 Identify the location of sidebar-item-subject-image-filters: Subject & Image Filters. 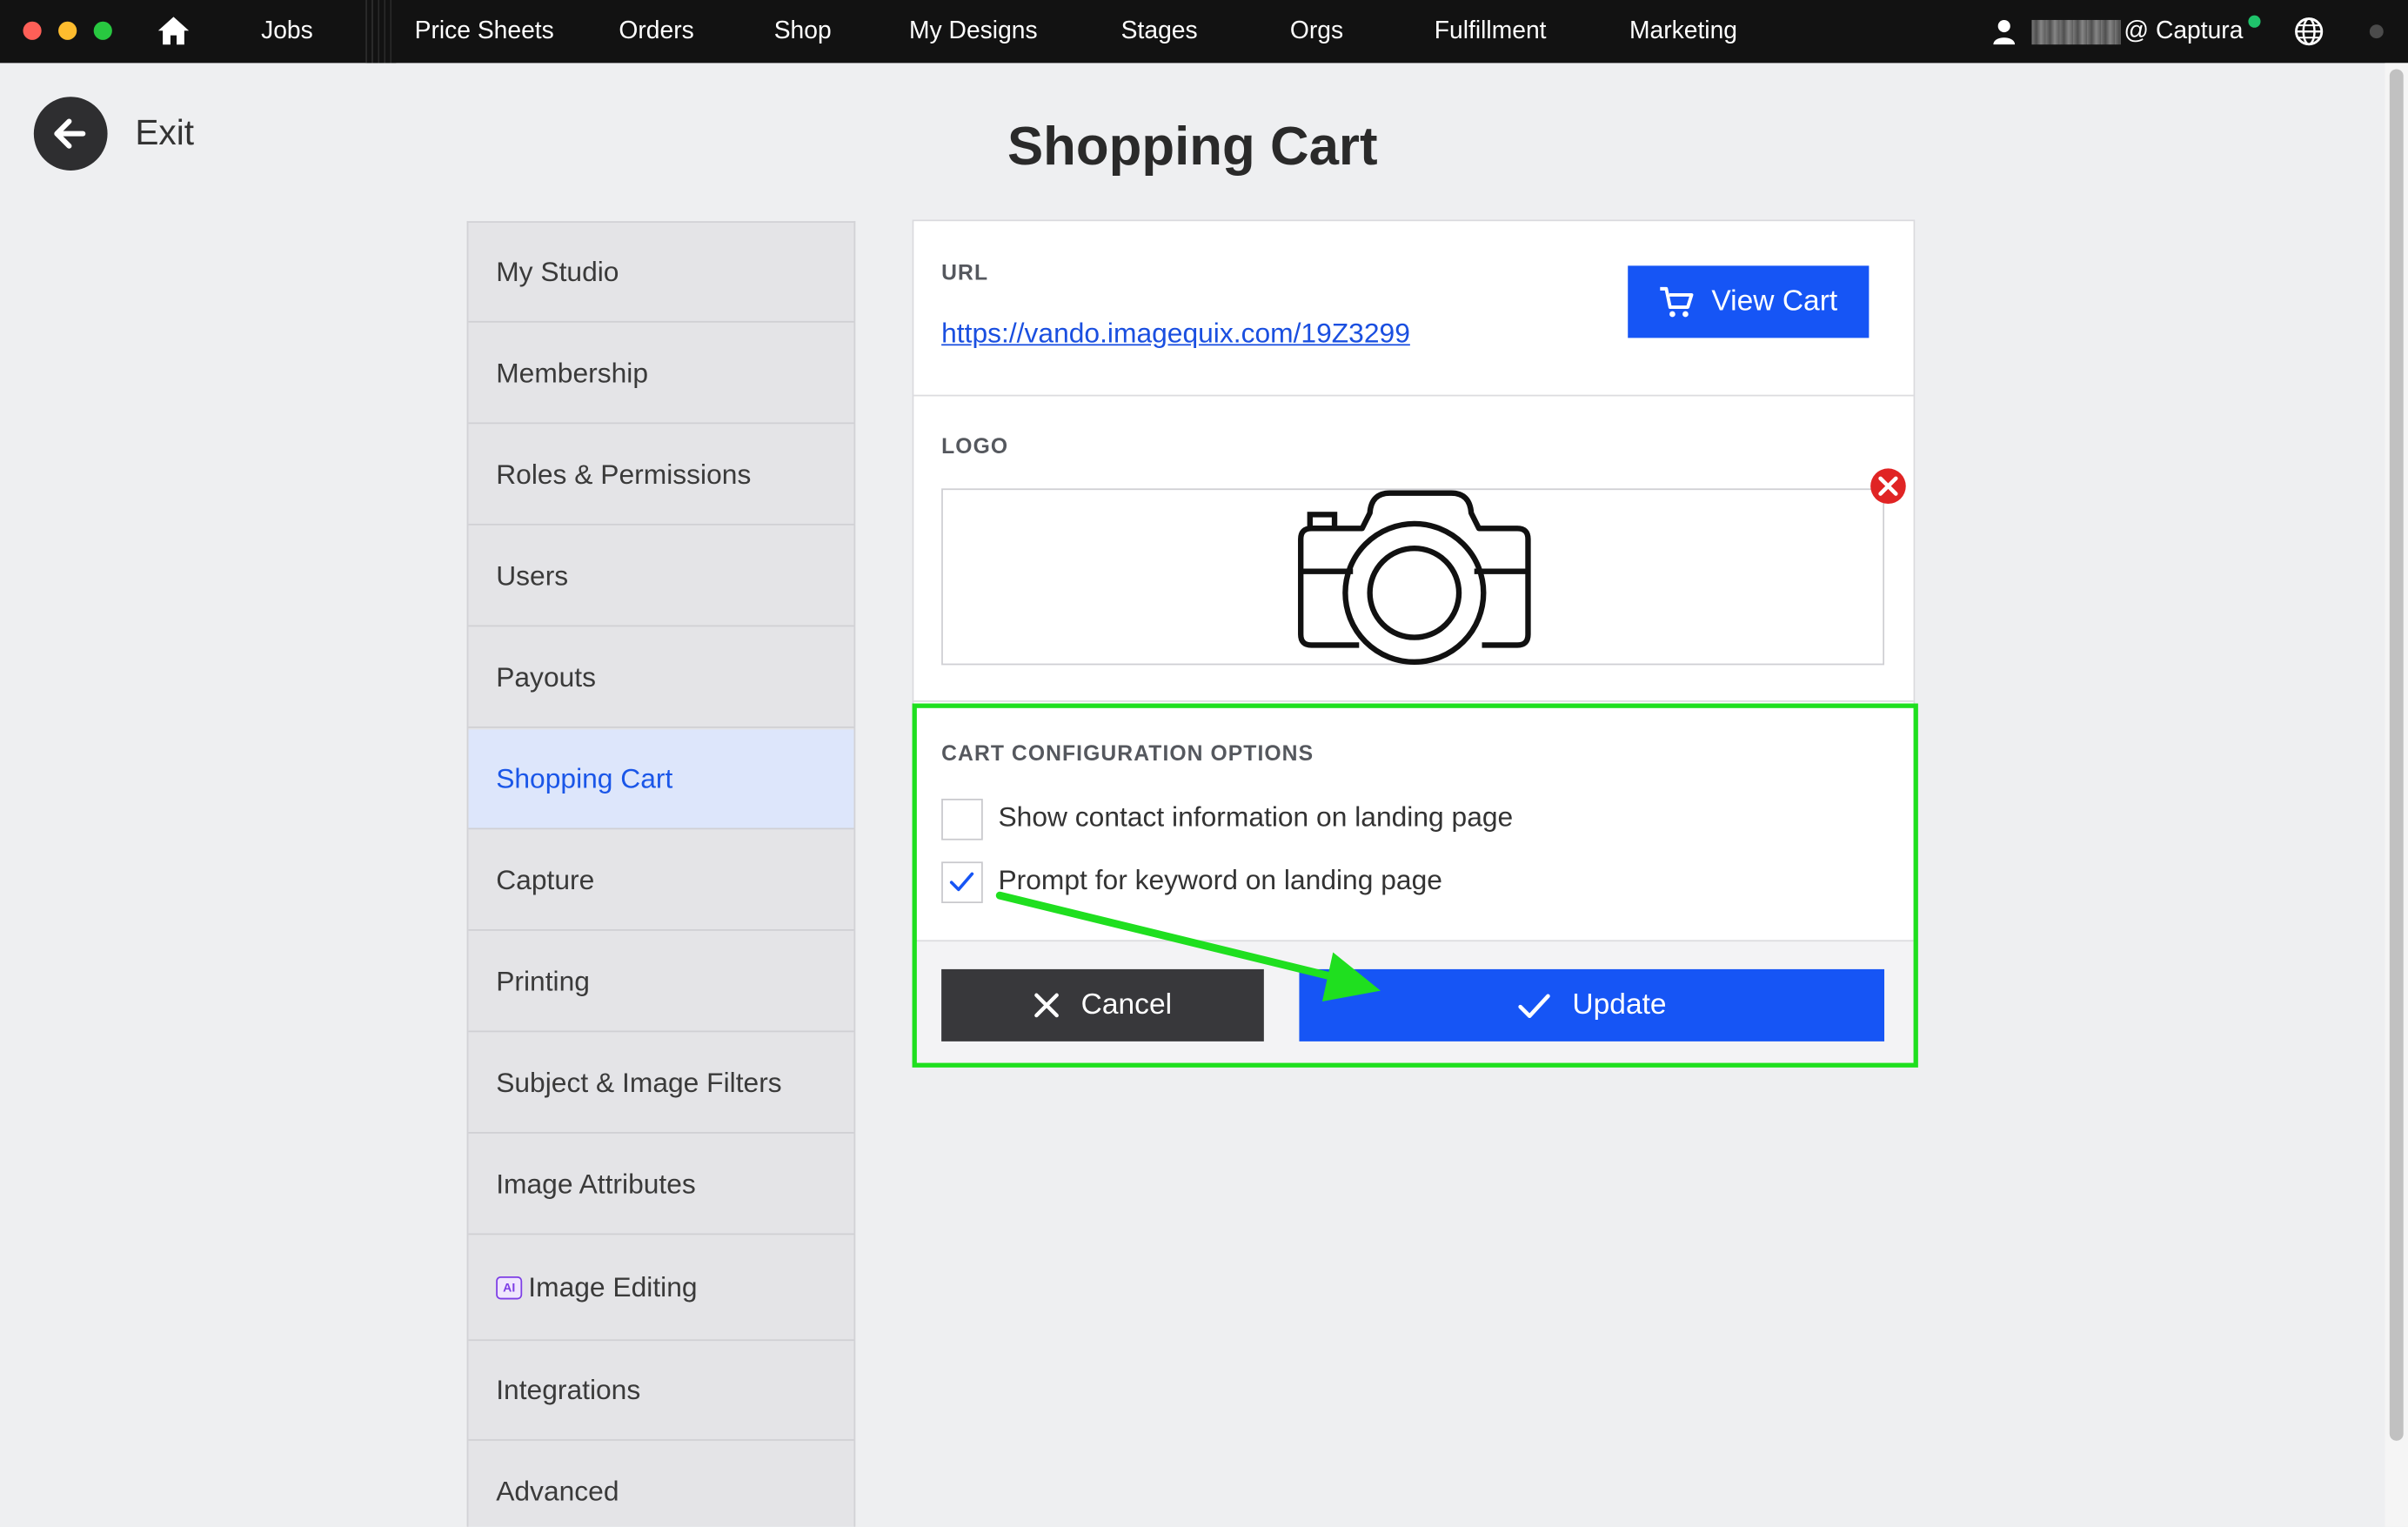
(661, 1084).